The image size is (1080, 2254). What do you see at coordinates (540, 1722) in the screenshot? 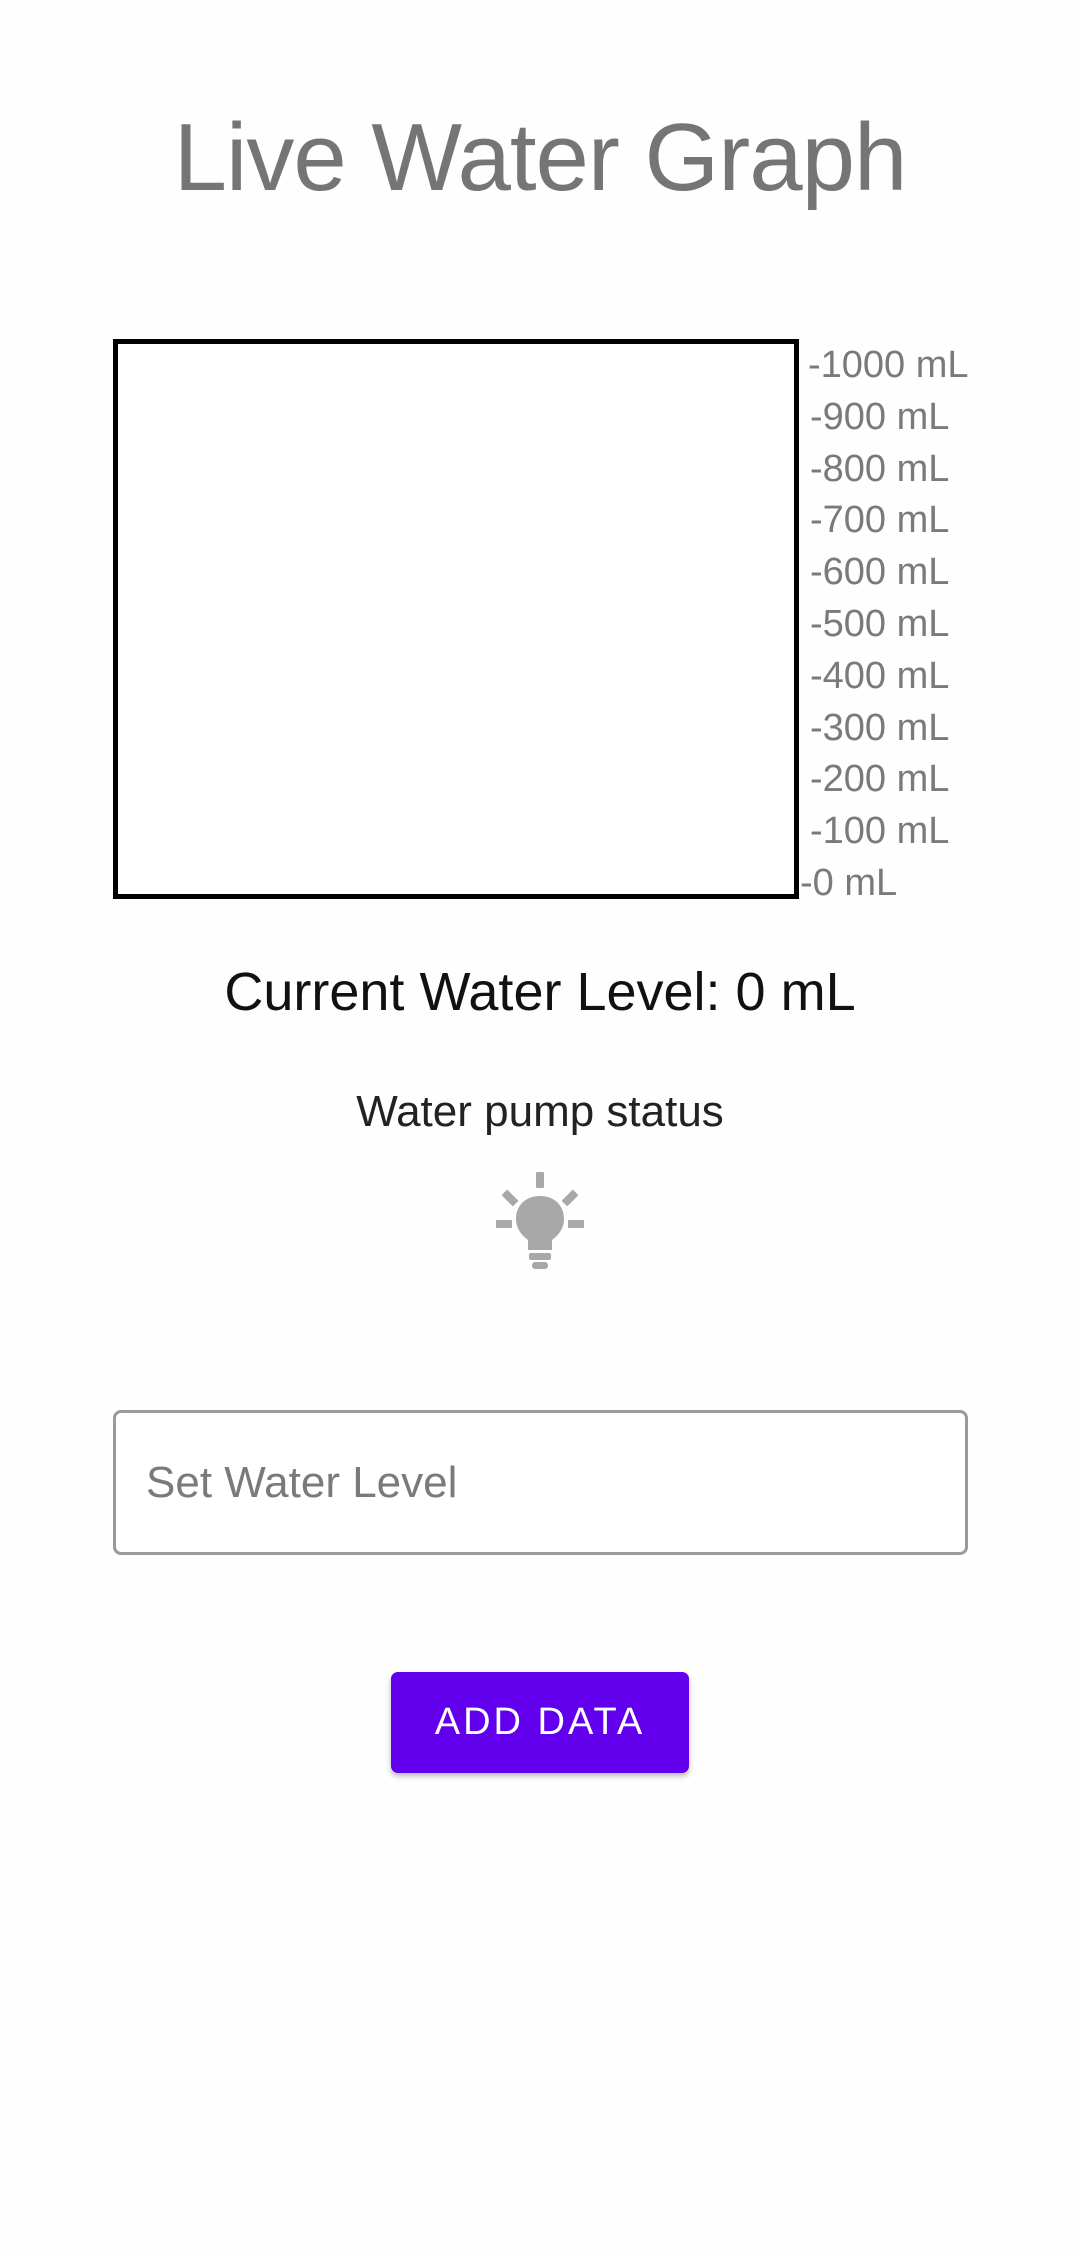
I see `add-data-button: ADD DATA` at bounding box center [540, 1722].